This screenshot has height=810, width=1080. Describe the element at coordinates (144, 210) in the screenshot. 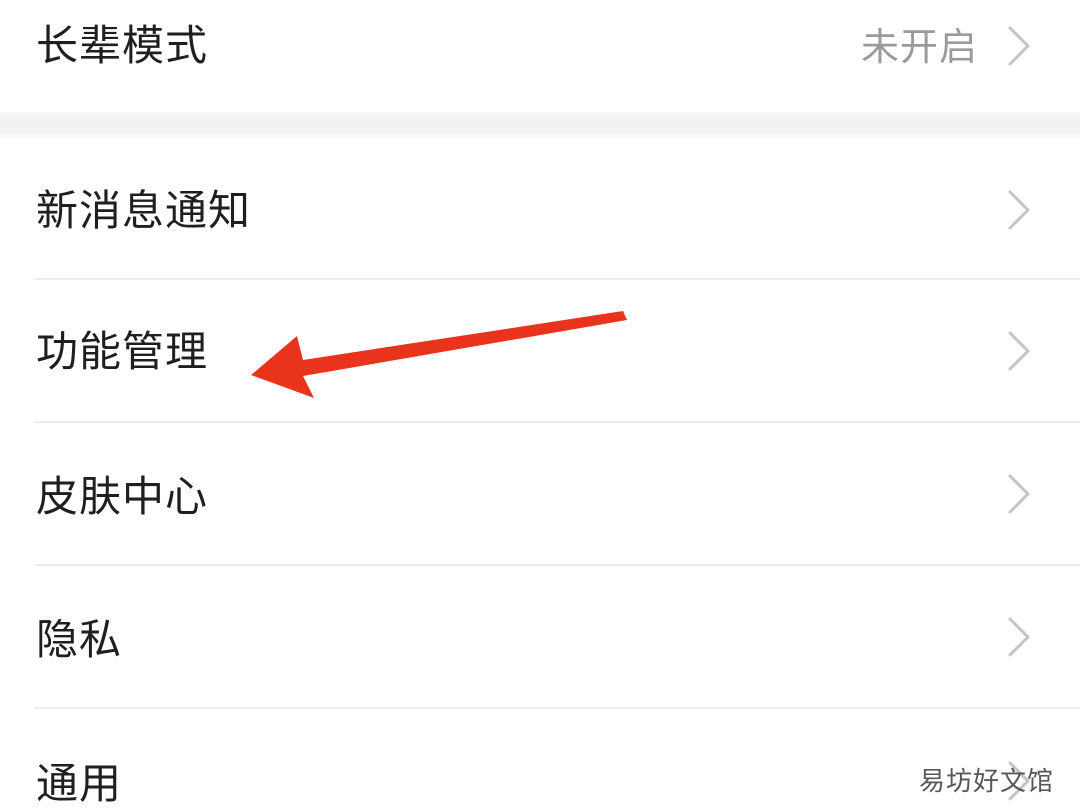

I see `settings-item-label: 新消息通知` at that location.